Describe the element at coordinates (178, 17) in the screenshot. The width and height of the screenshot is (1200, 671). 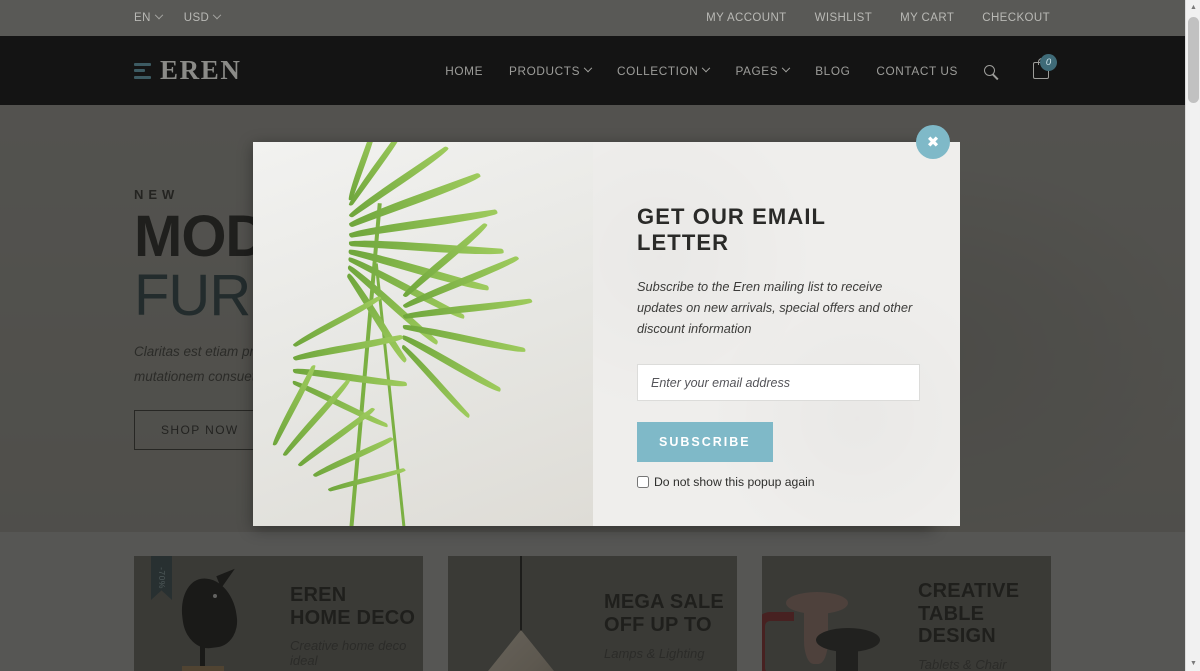
I see `topbar-left-group: EN USD` at that location.